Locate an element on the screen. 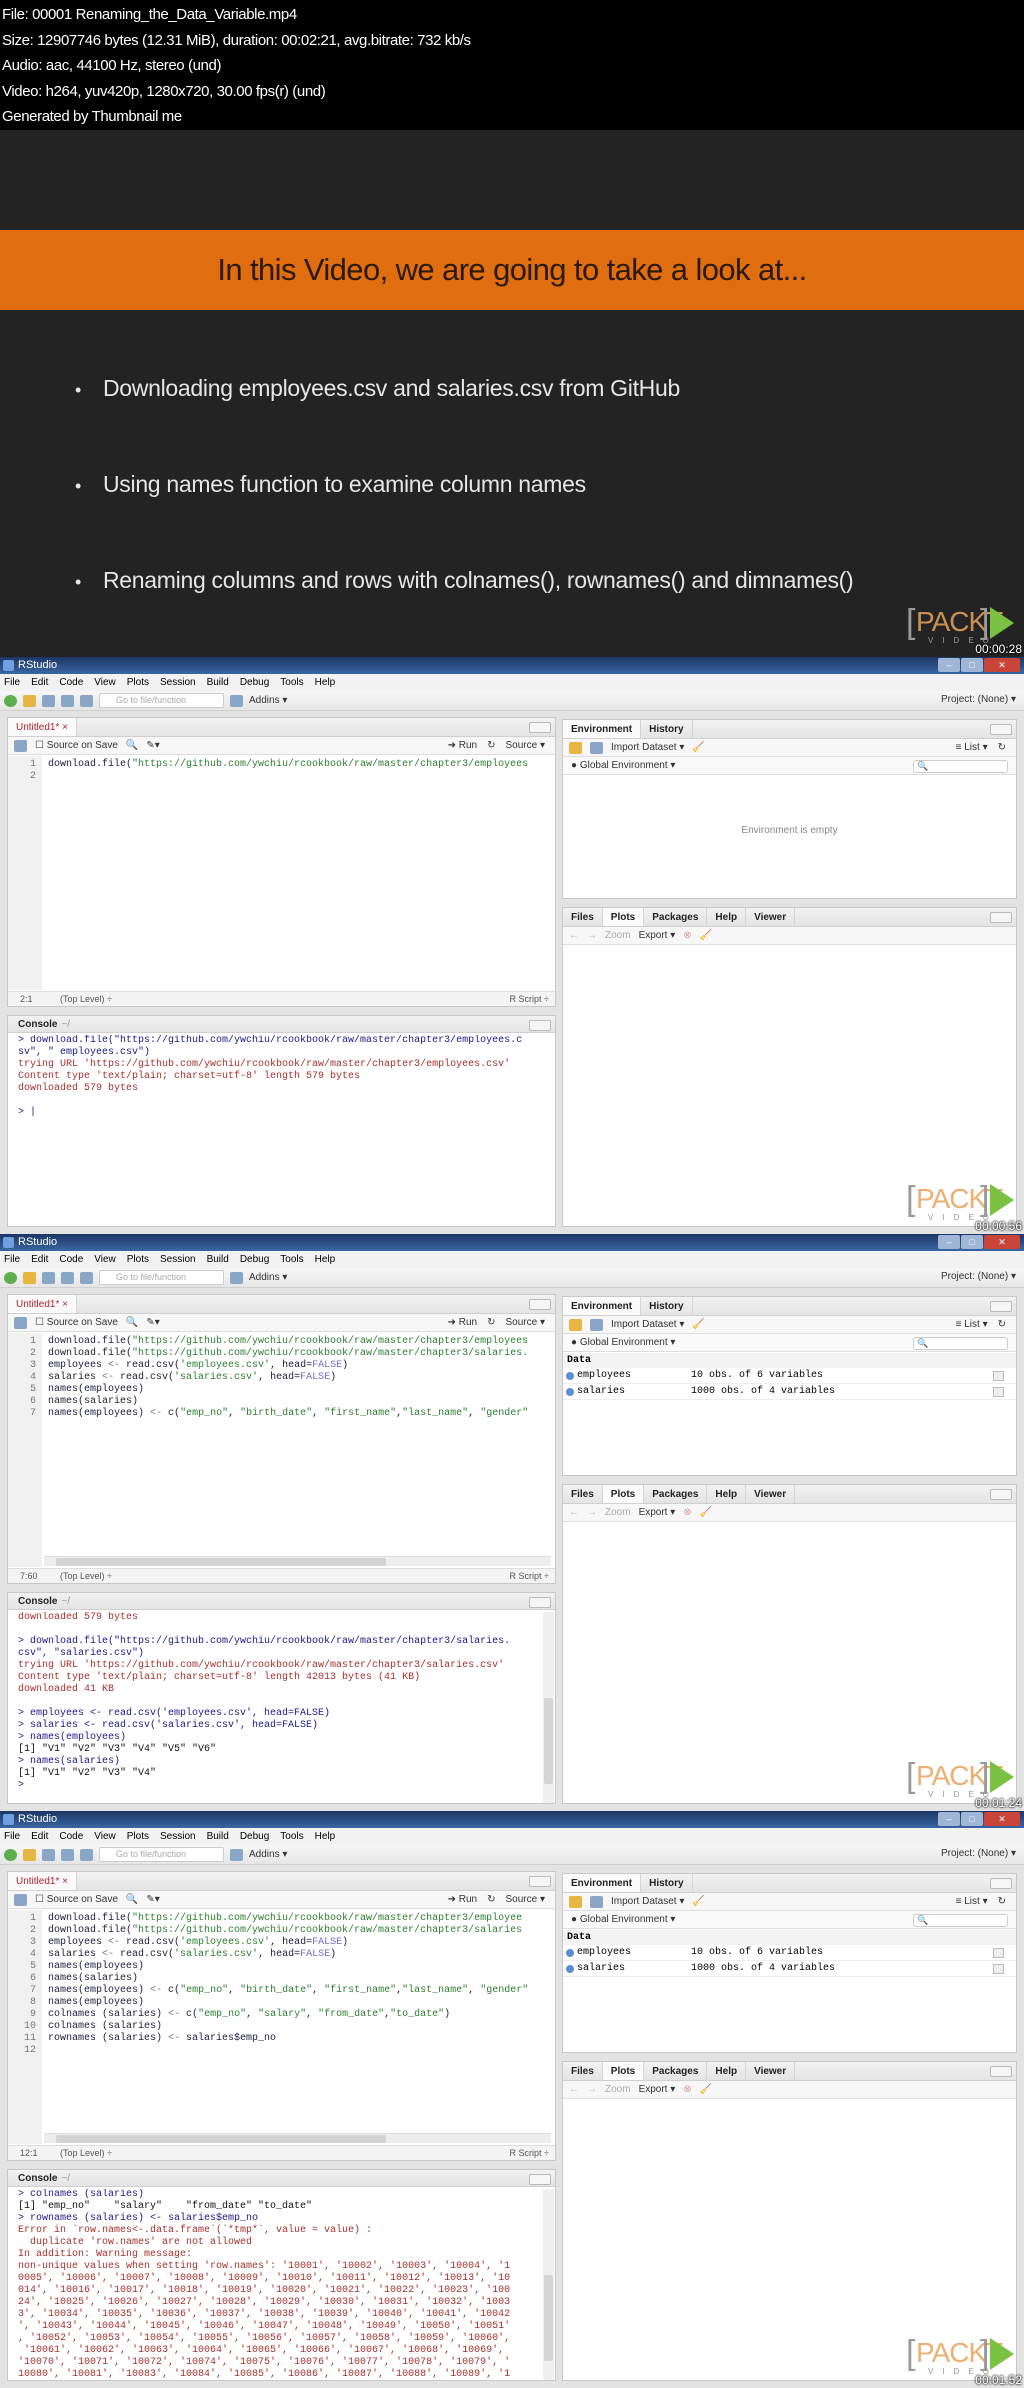  clear-plots-icon: 🧹 is located at coordinates (706, 2089).